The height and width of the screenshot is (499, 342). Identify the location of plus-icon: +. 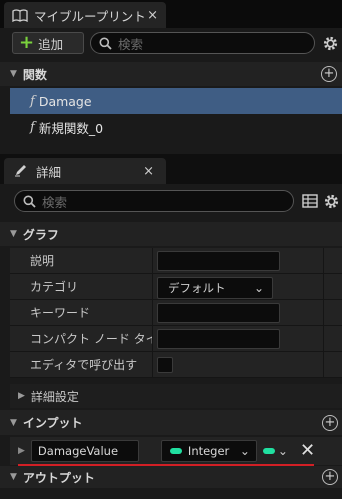
(27, 42).